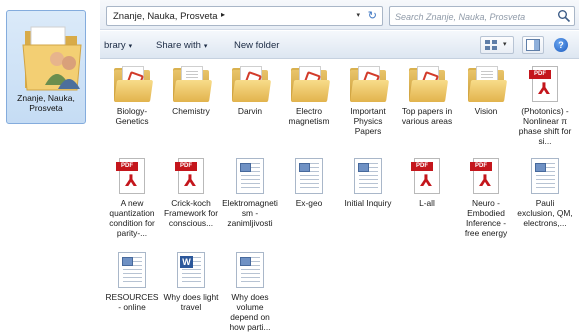 The image size is (579, 333). I want to click on help-icon: ?, so click(561, 45).